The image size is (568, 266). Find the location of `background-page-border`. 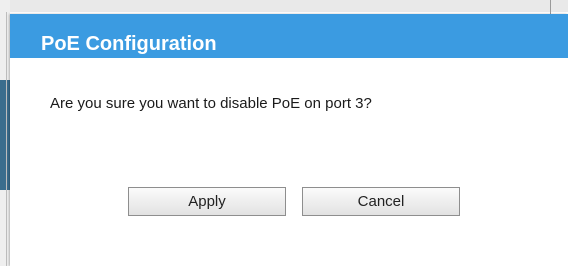

background-page-border is located at coordinates (6, 139).